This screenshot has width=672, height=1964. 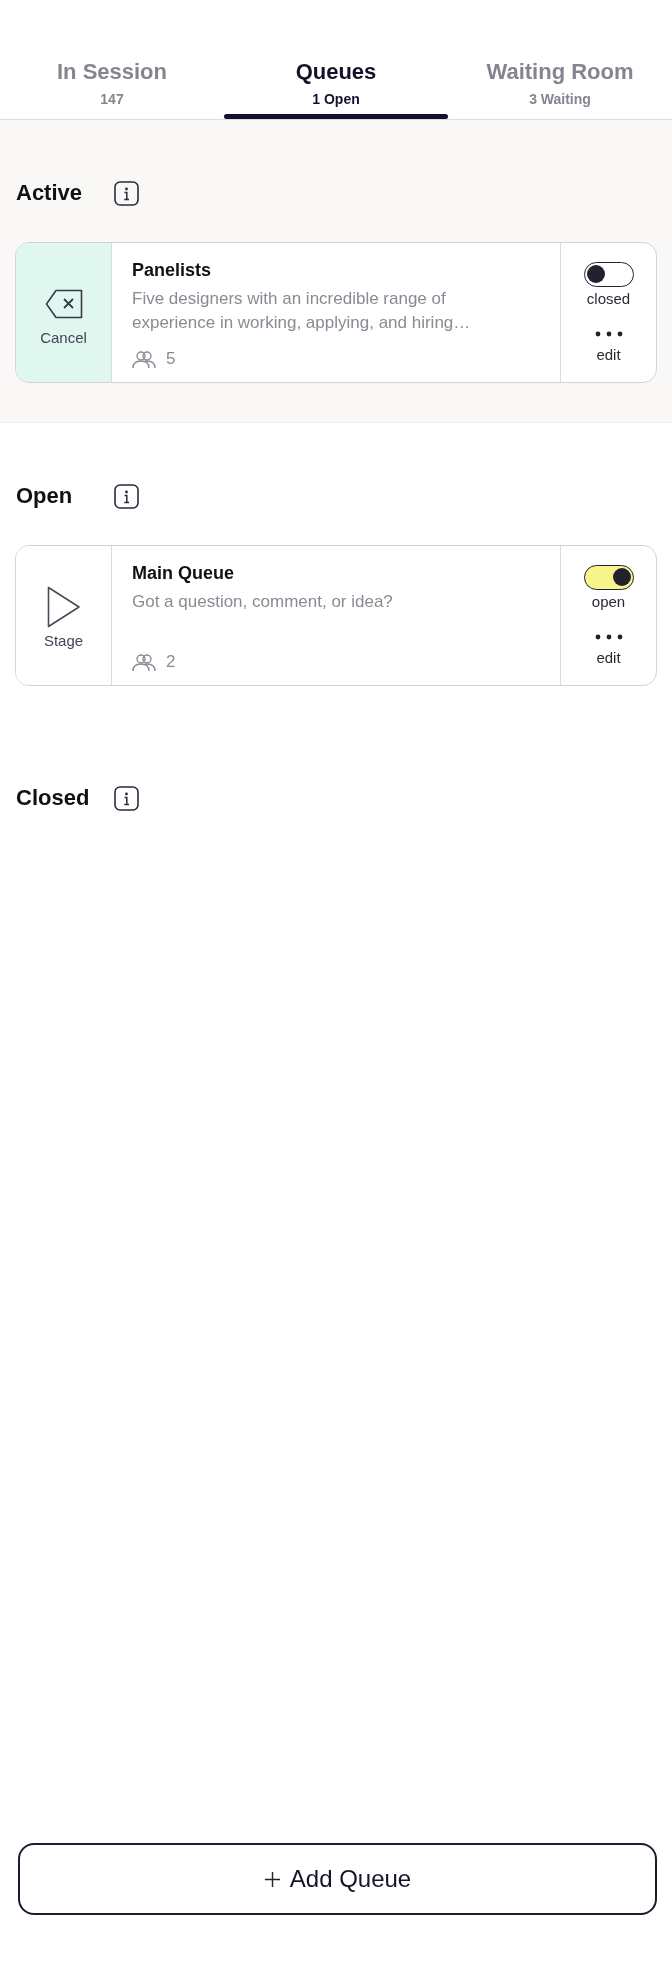 What do you see at coordinates (45, 496) in the screenshot?
I see `section-title: Open` at bounding box center [45, 496].